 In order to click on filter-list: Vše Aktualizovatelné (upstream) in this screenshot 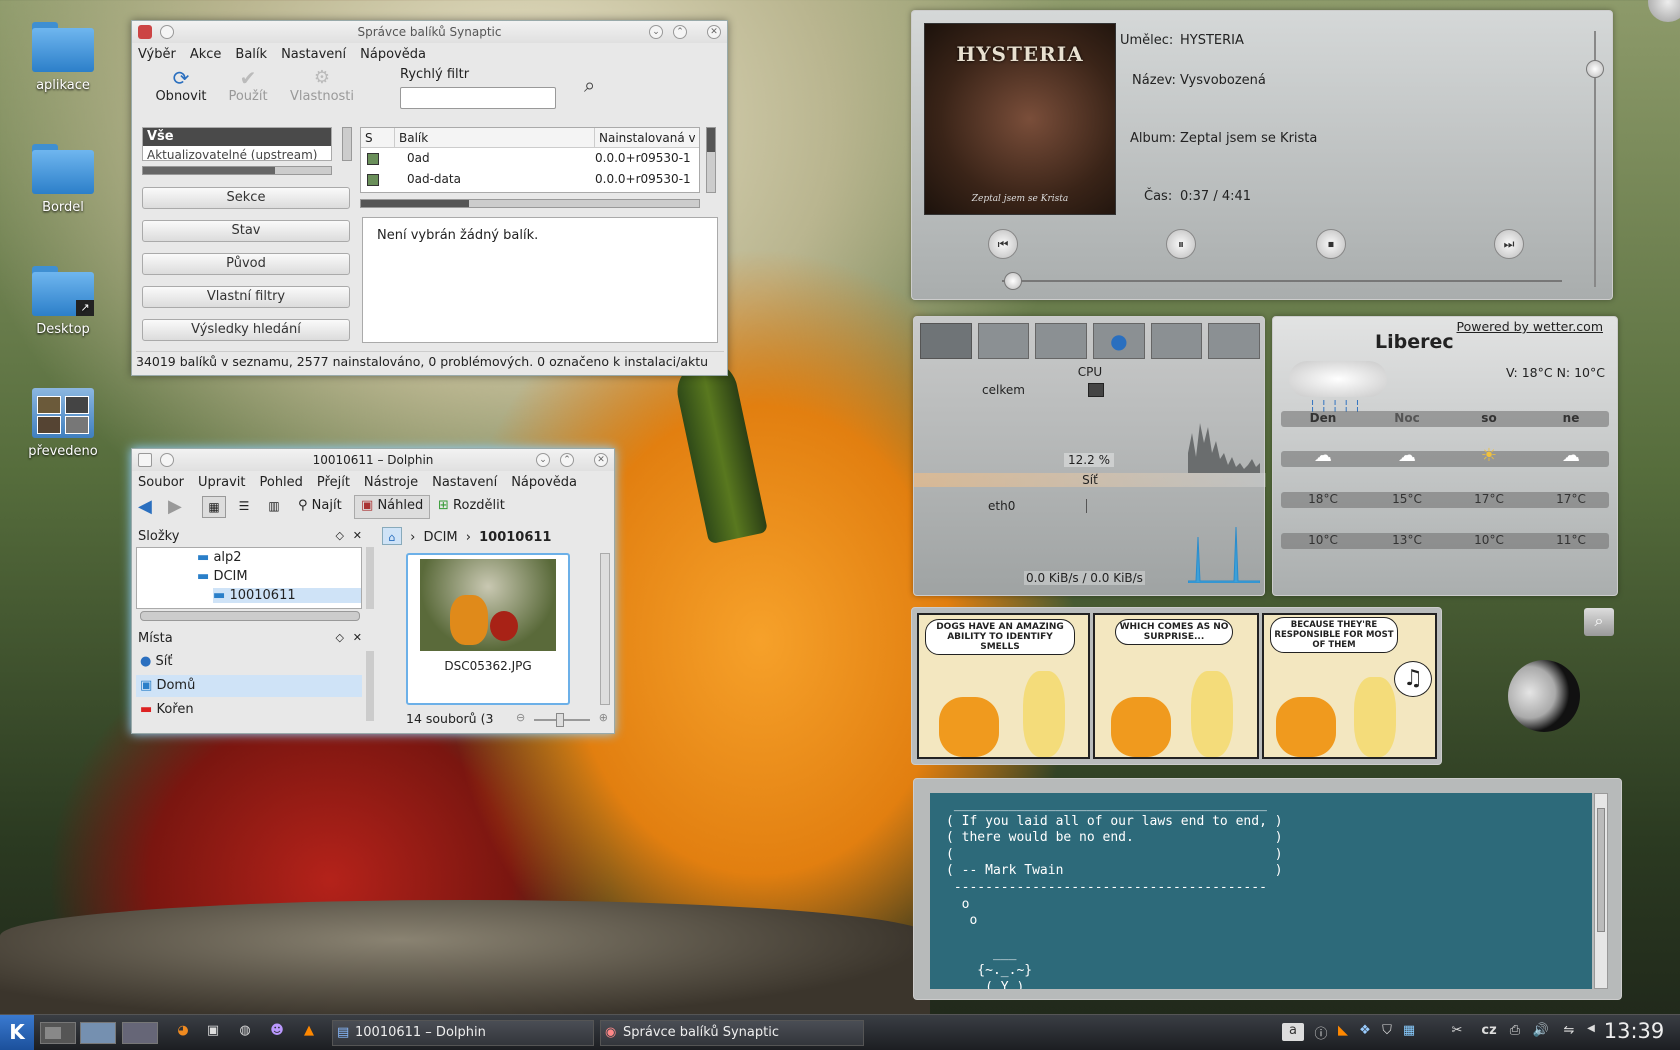, I will do `click(237, 144)`.